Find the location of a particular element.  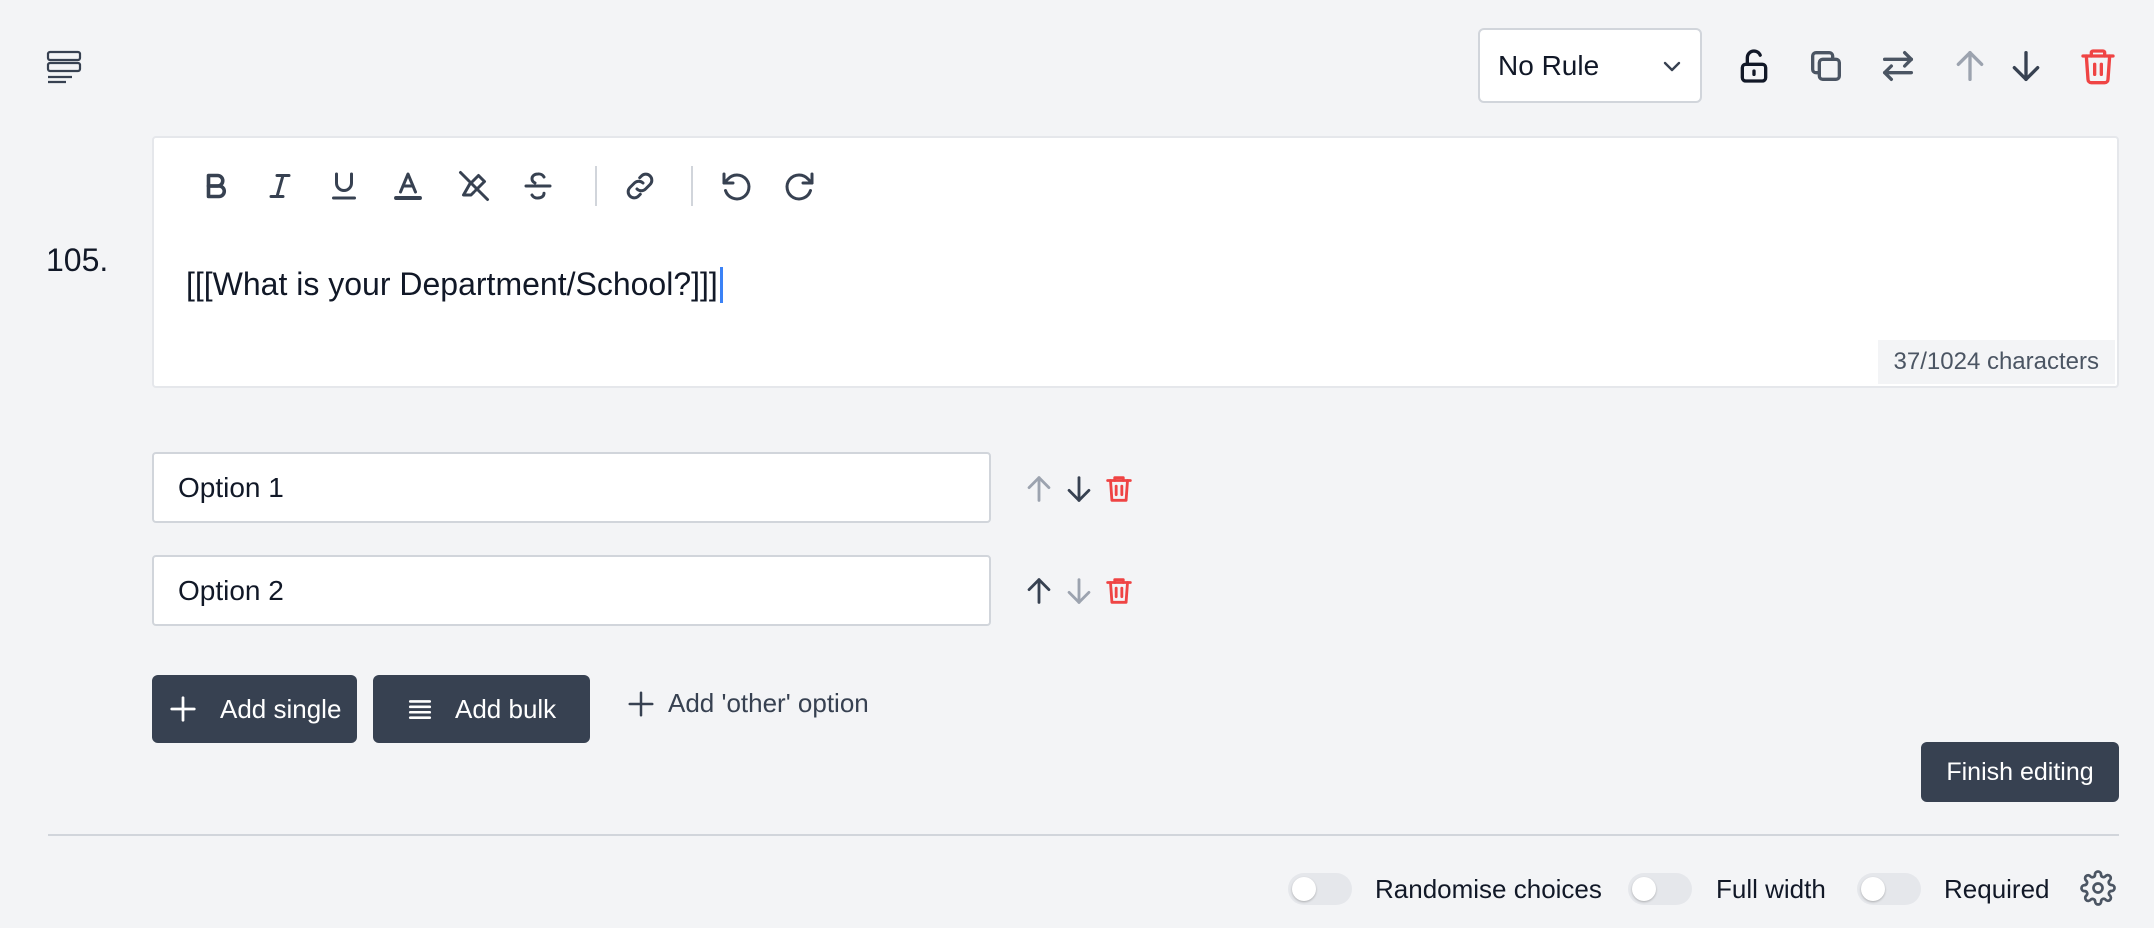

rule-select: No Rule is located at coordinates (1590, 65).